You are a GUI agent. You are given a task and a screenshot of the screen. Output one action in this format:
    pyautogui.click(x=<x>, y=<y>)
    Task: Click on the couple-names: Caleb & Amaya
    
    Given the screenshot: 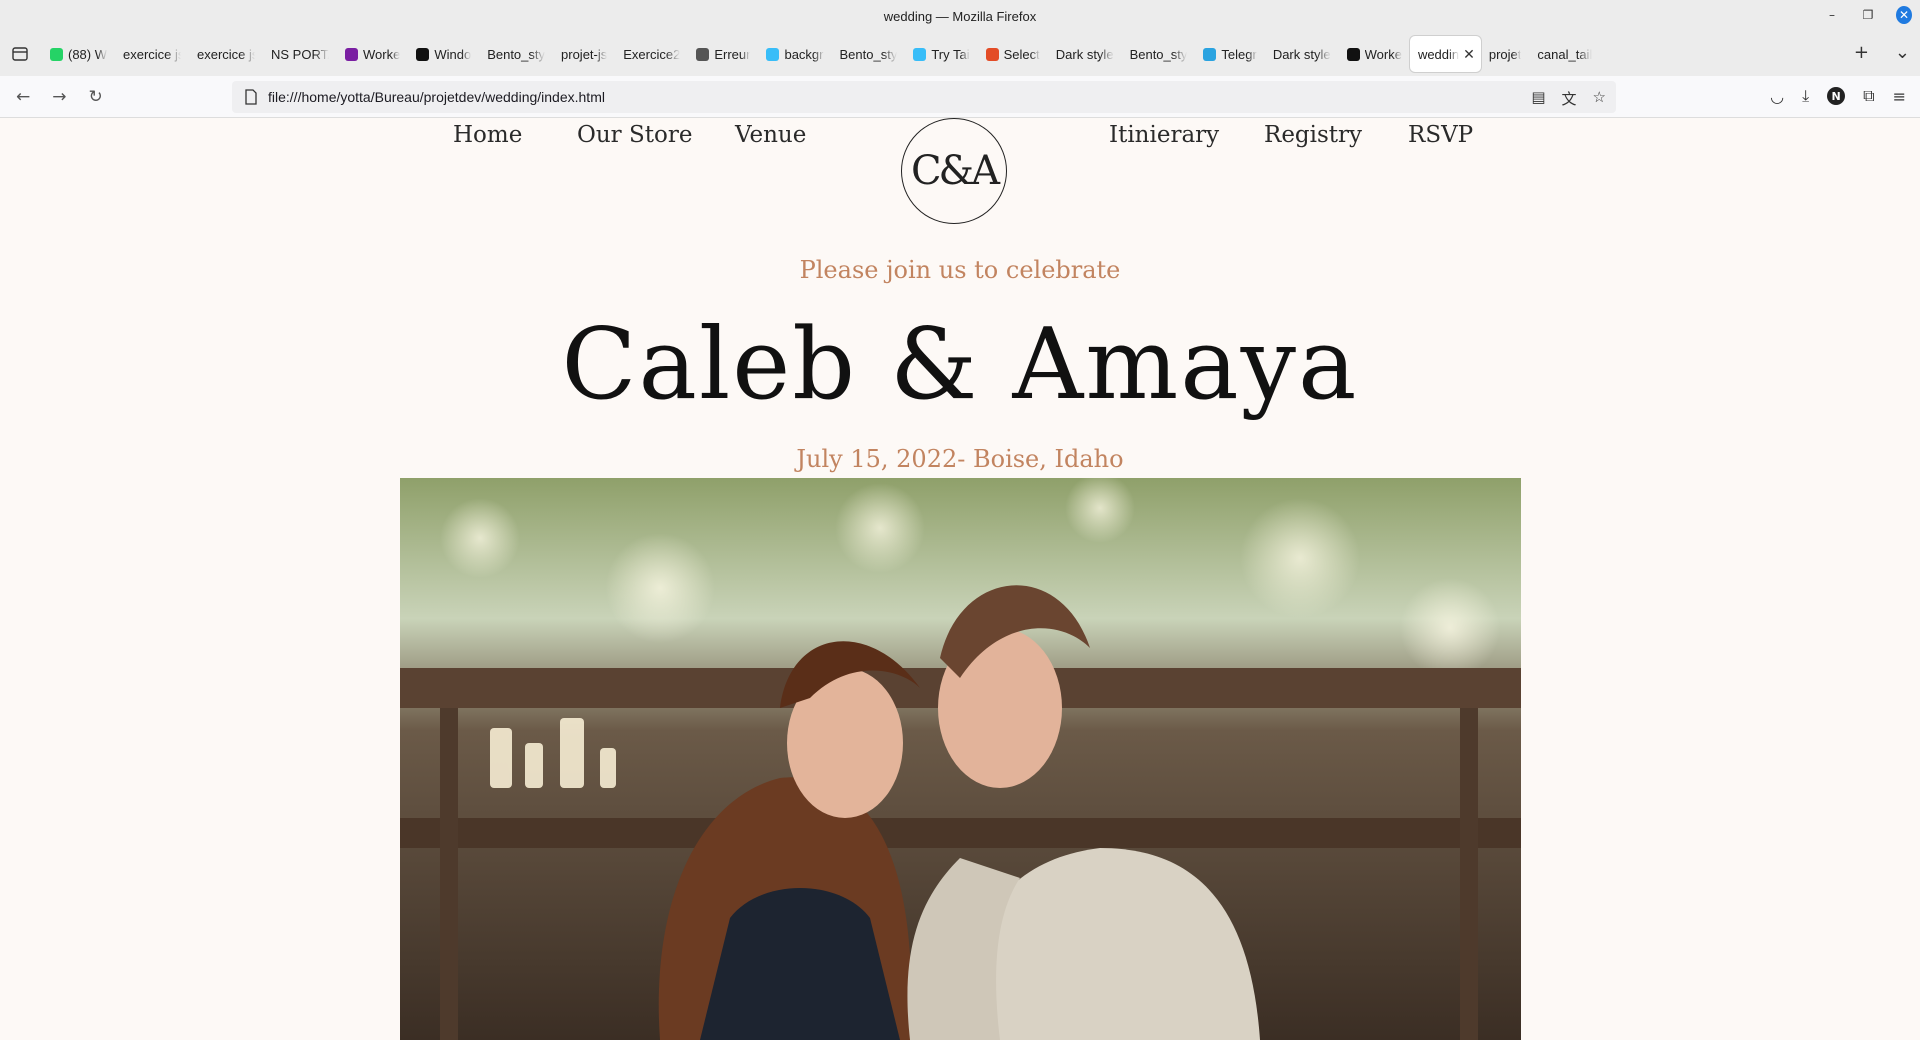 What is the action you would take?
    pyautogui.click(x=960, y=365)
    